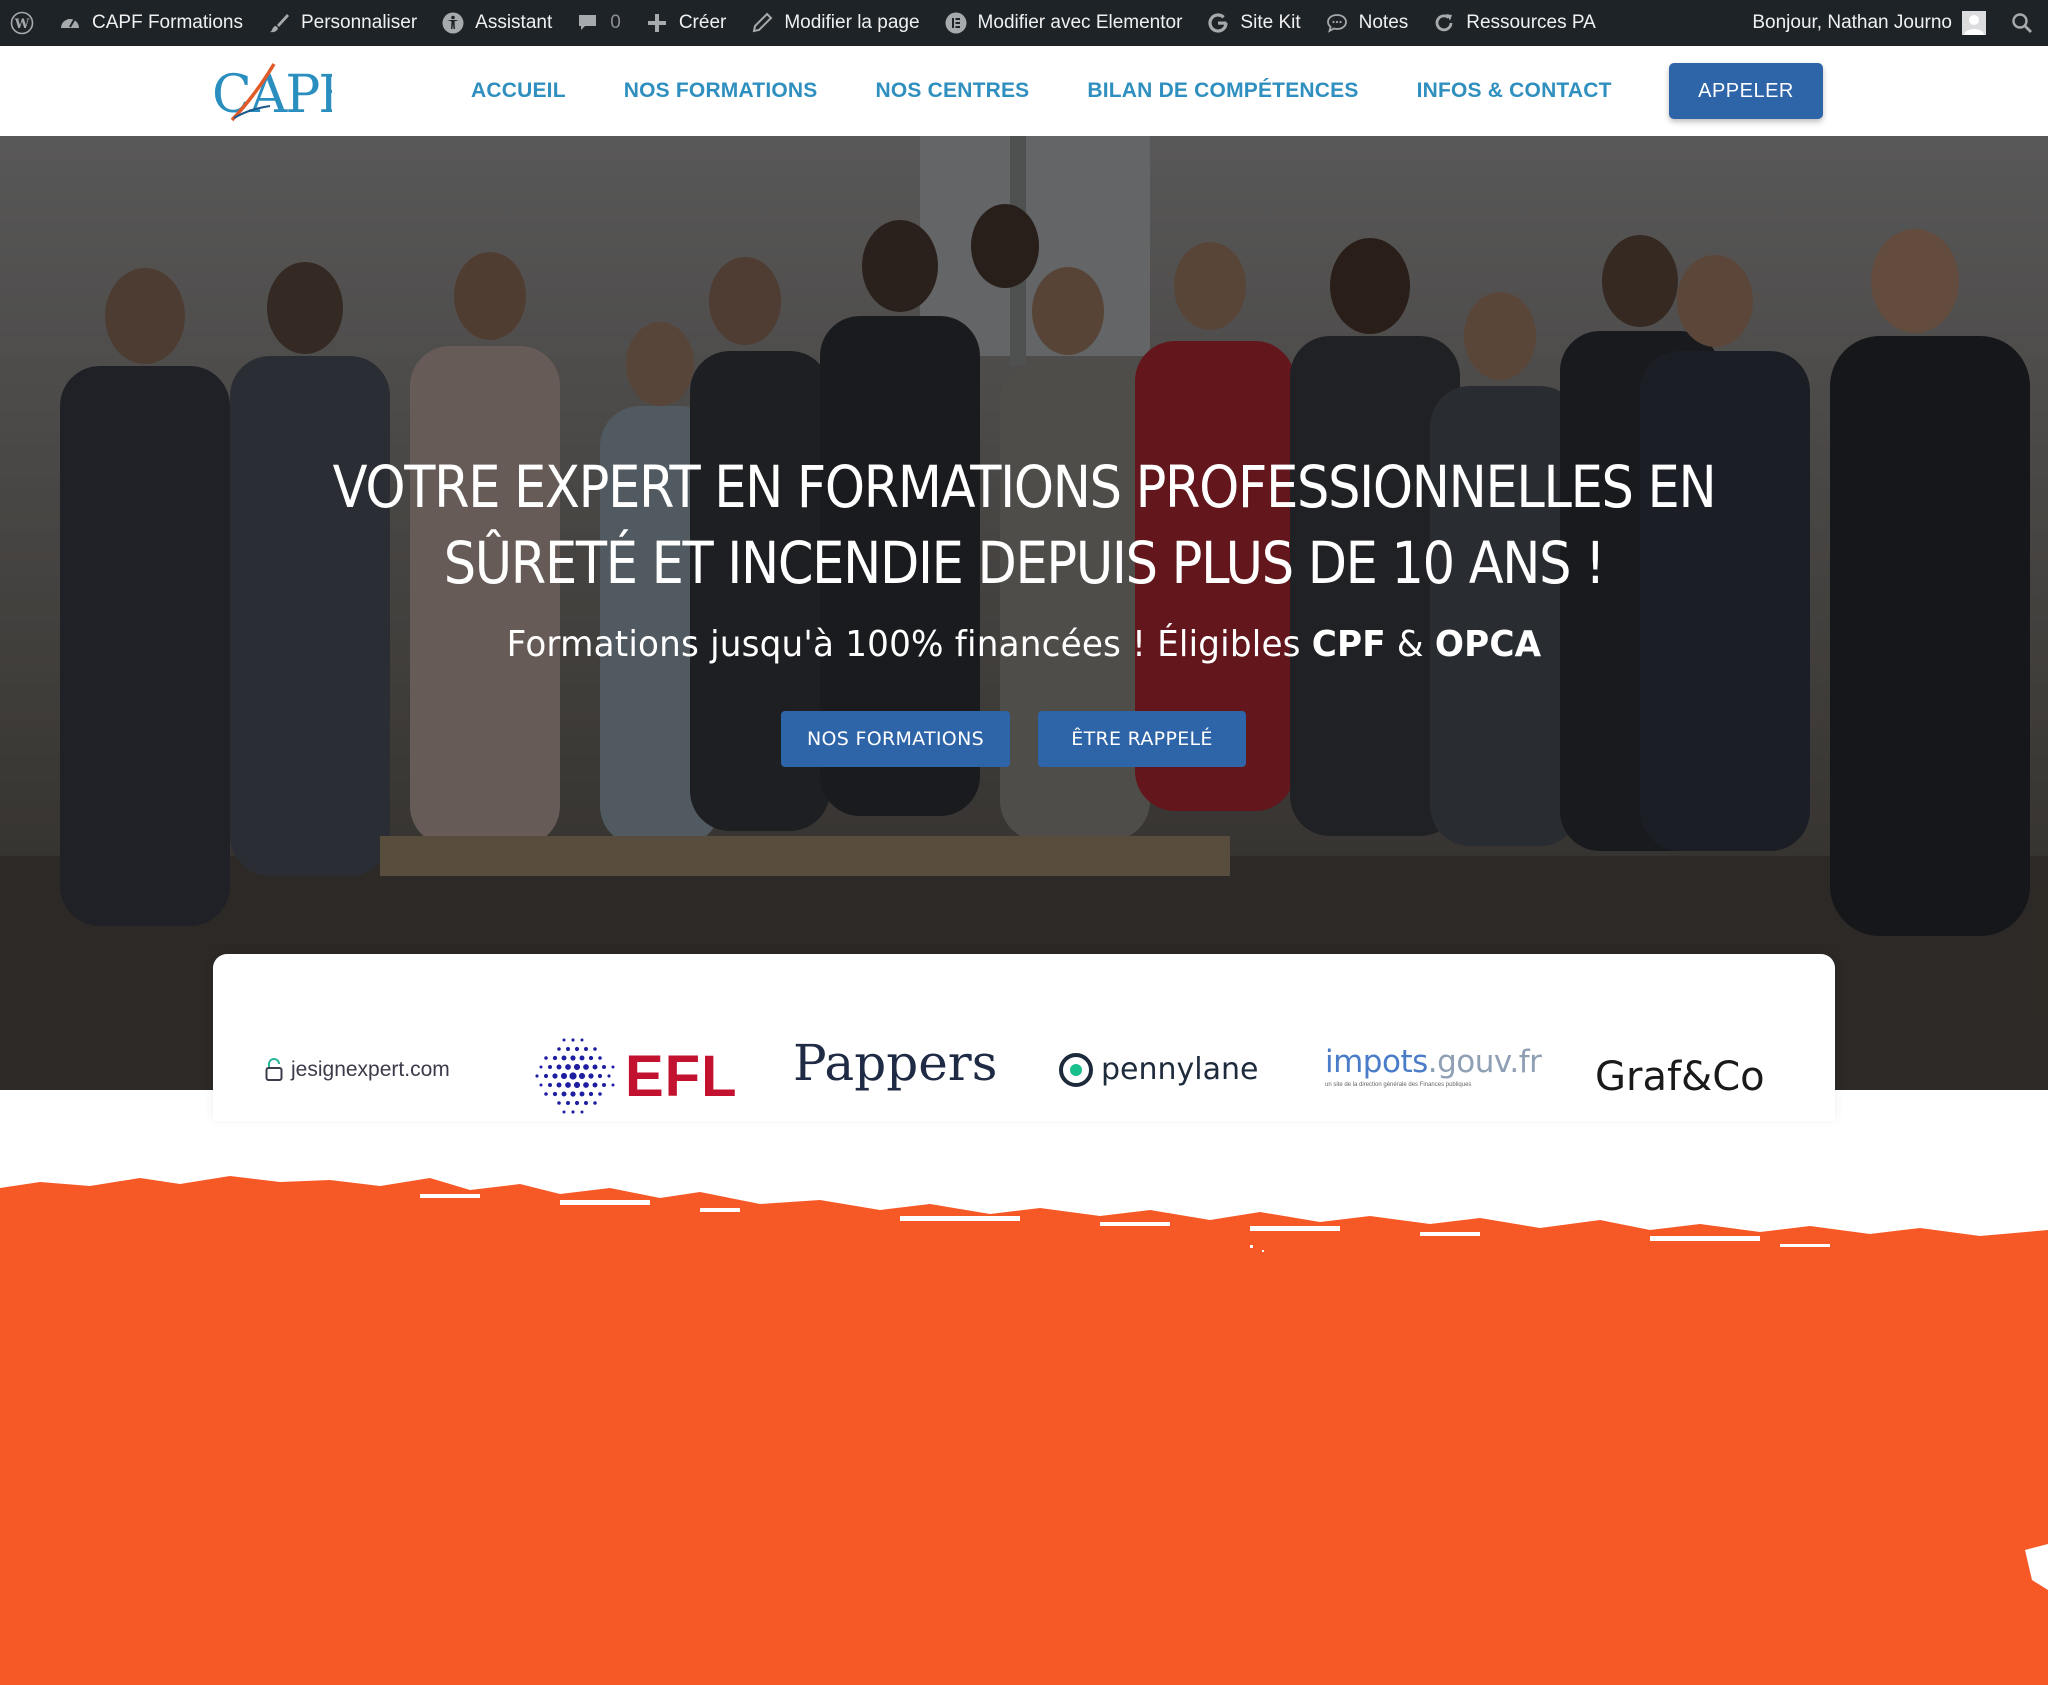 Image resolution: width=2048 pixels, height=1685 pixels. What do you see at coordinates (588, 23) in the screenshot?
I see `comment-icon` at bounding box center [588, 23].